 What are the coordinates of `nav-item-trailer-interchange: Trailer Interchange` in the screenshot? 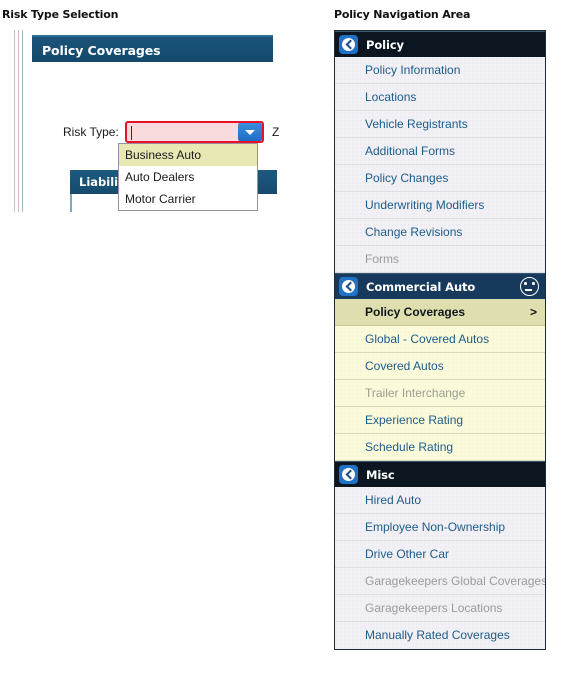 It's located at (440, 393).